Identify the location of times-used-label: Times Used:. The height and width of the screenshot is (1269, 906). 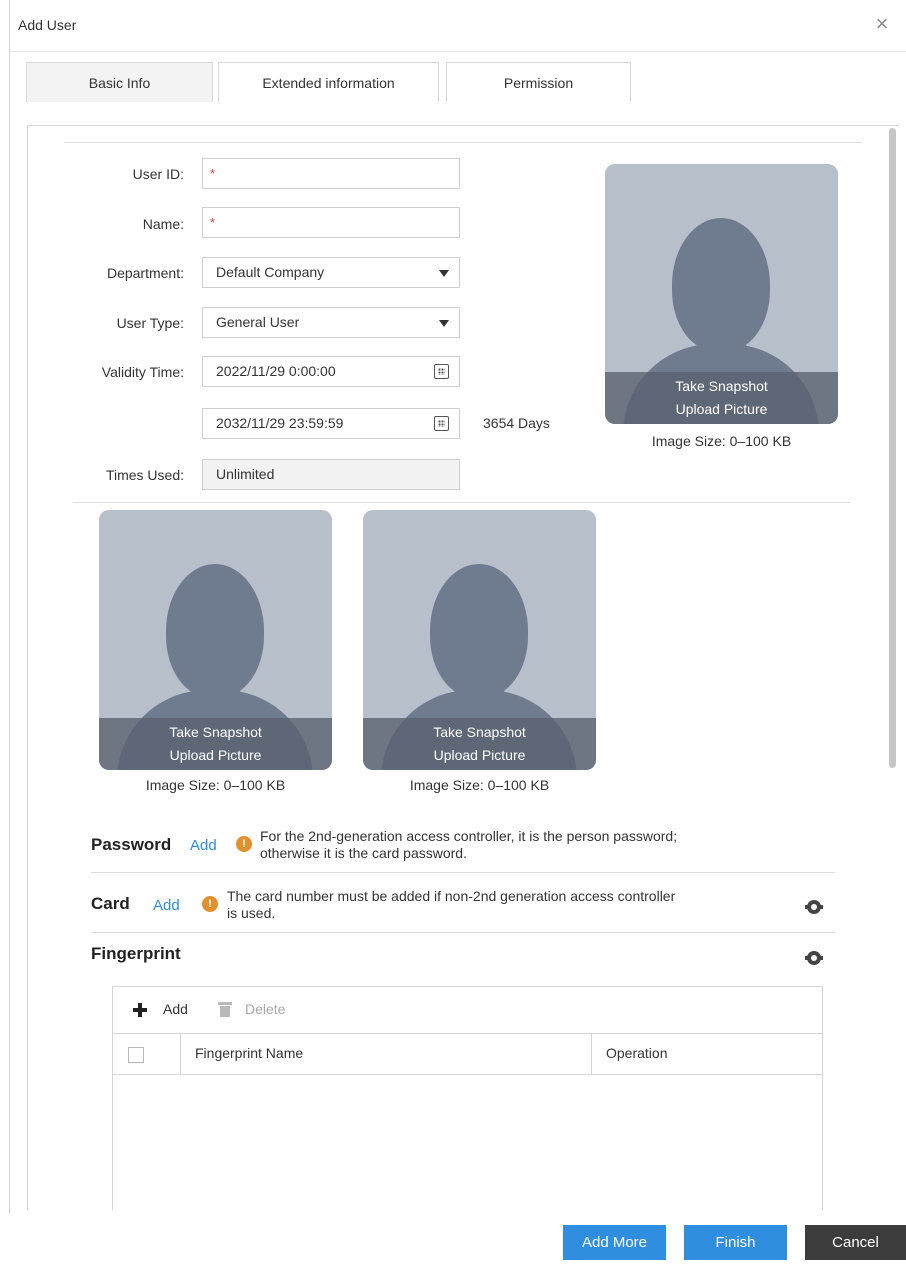
(144, 475).